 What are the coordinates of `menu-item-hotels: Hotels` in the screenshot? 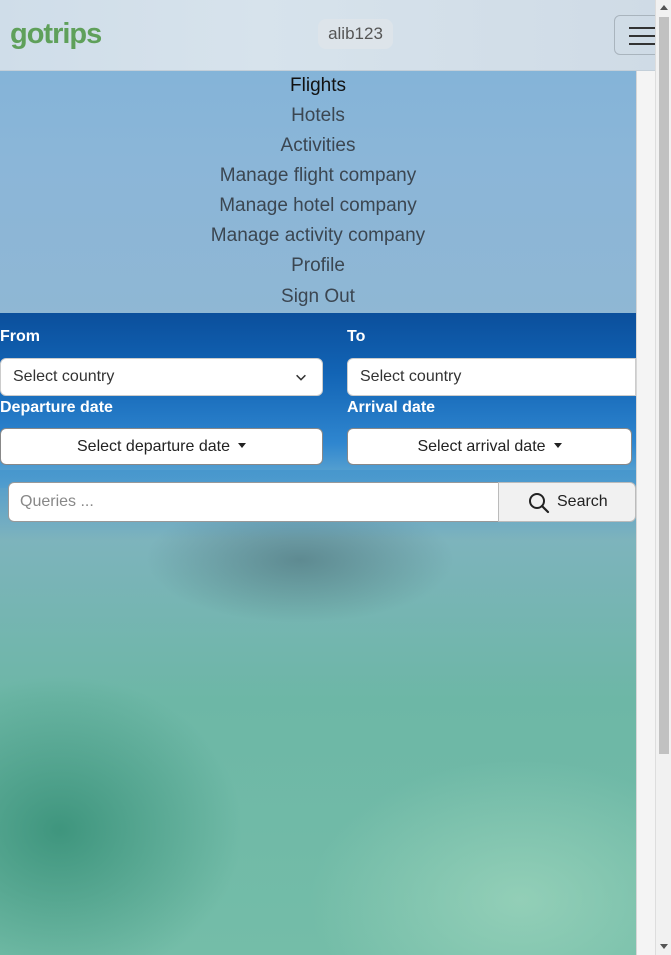 It's located at (318, 116).